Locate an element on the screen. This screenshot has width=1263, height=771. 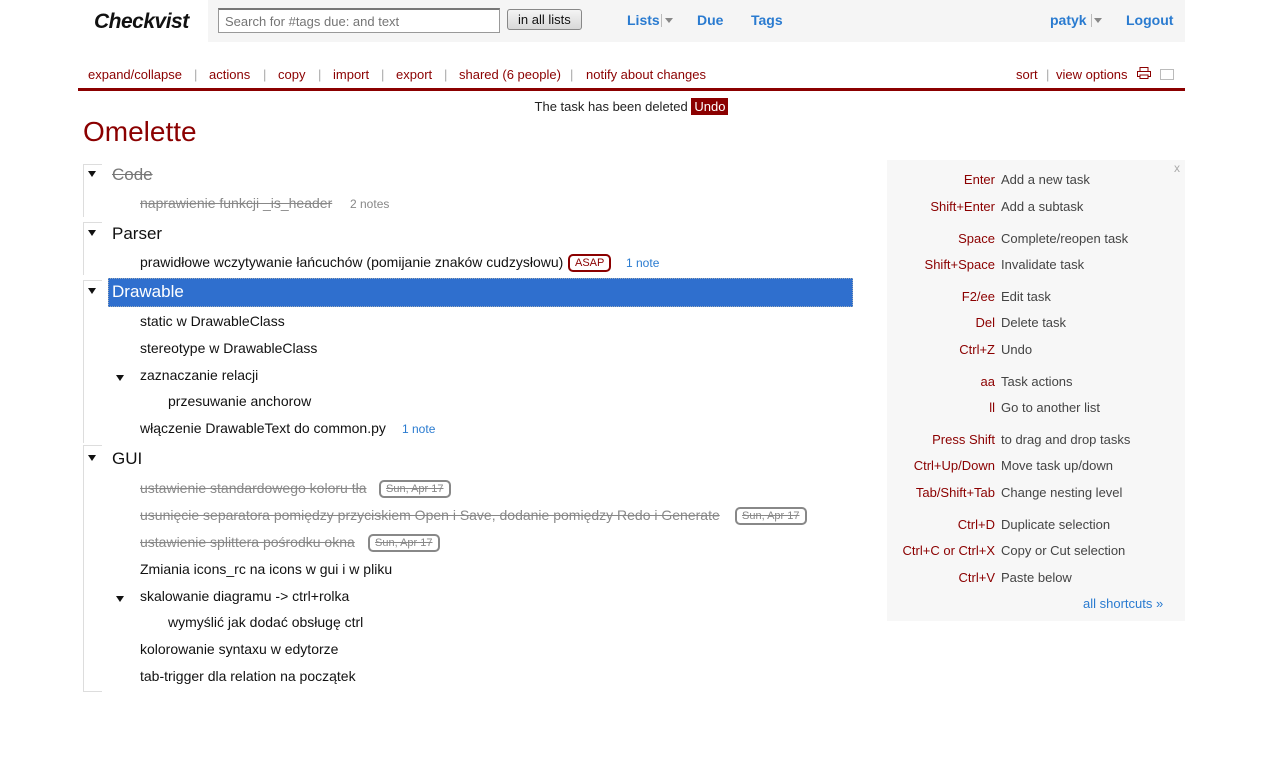
task-item: wymyślić jak dodać obsługę ctrl is located at coordinates (265, 622).